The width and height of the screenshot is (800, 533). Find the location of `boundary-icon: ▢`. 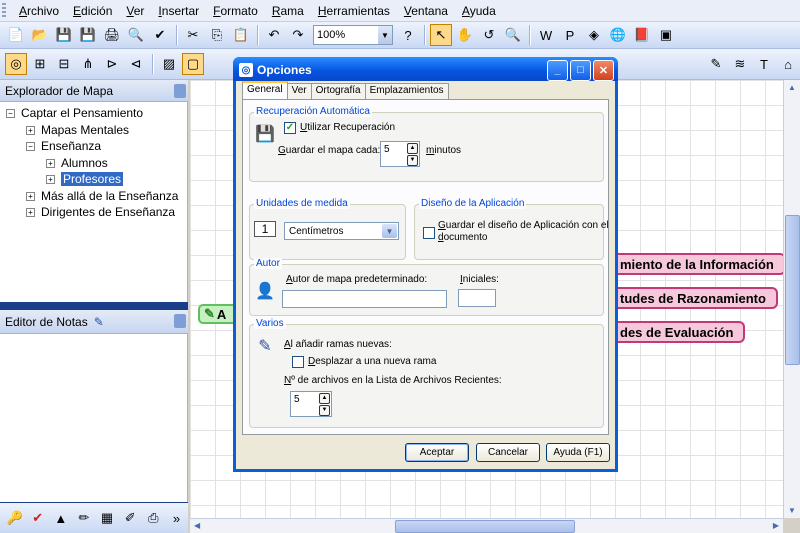

boundary-icon: ▢ is located at coordinates (193, 64).